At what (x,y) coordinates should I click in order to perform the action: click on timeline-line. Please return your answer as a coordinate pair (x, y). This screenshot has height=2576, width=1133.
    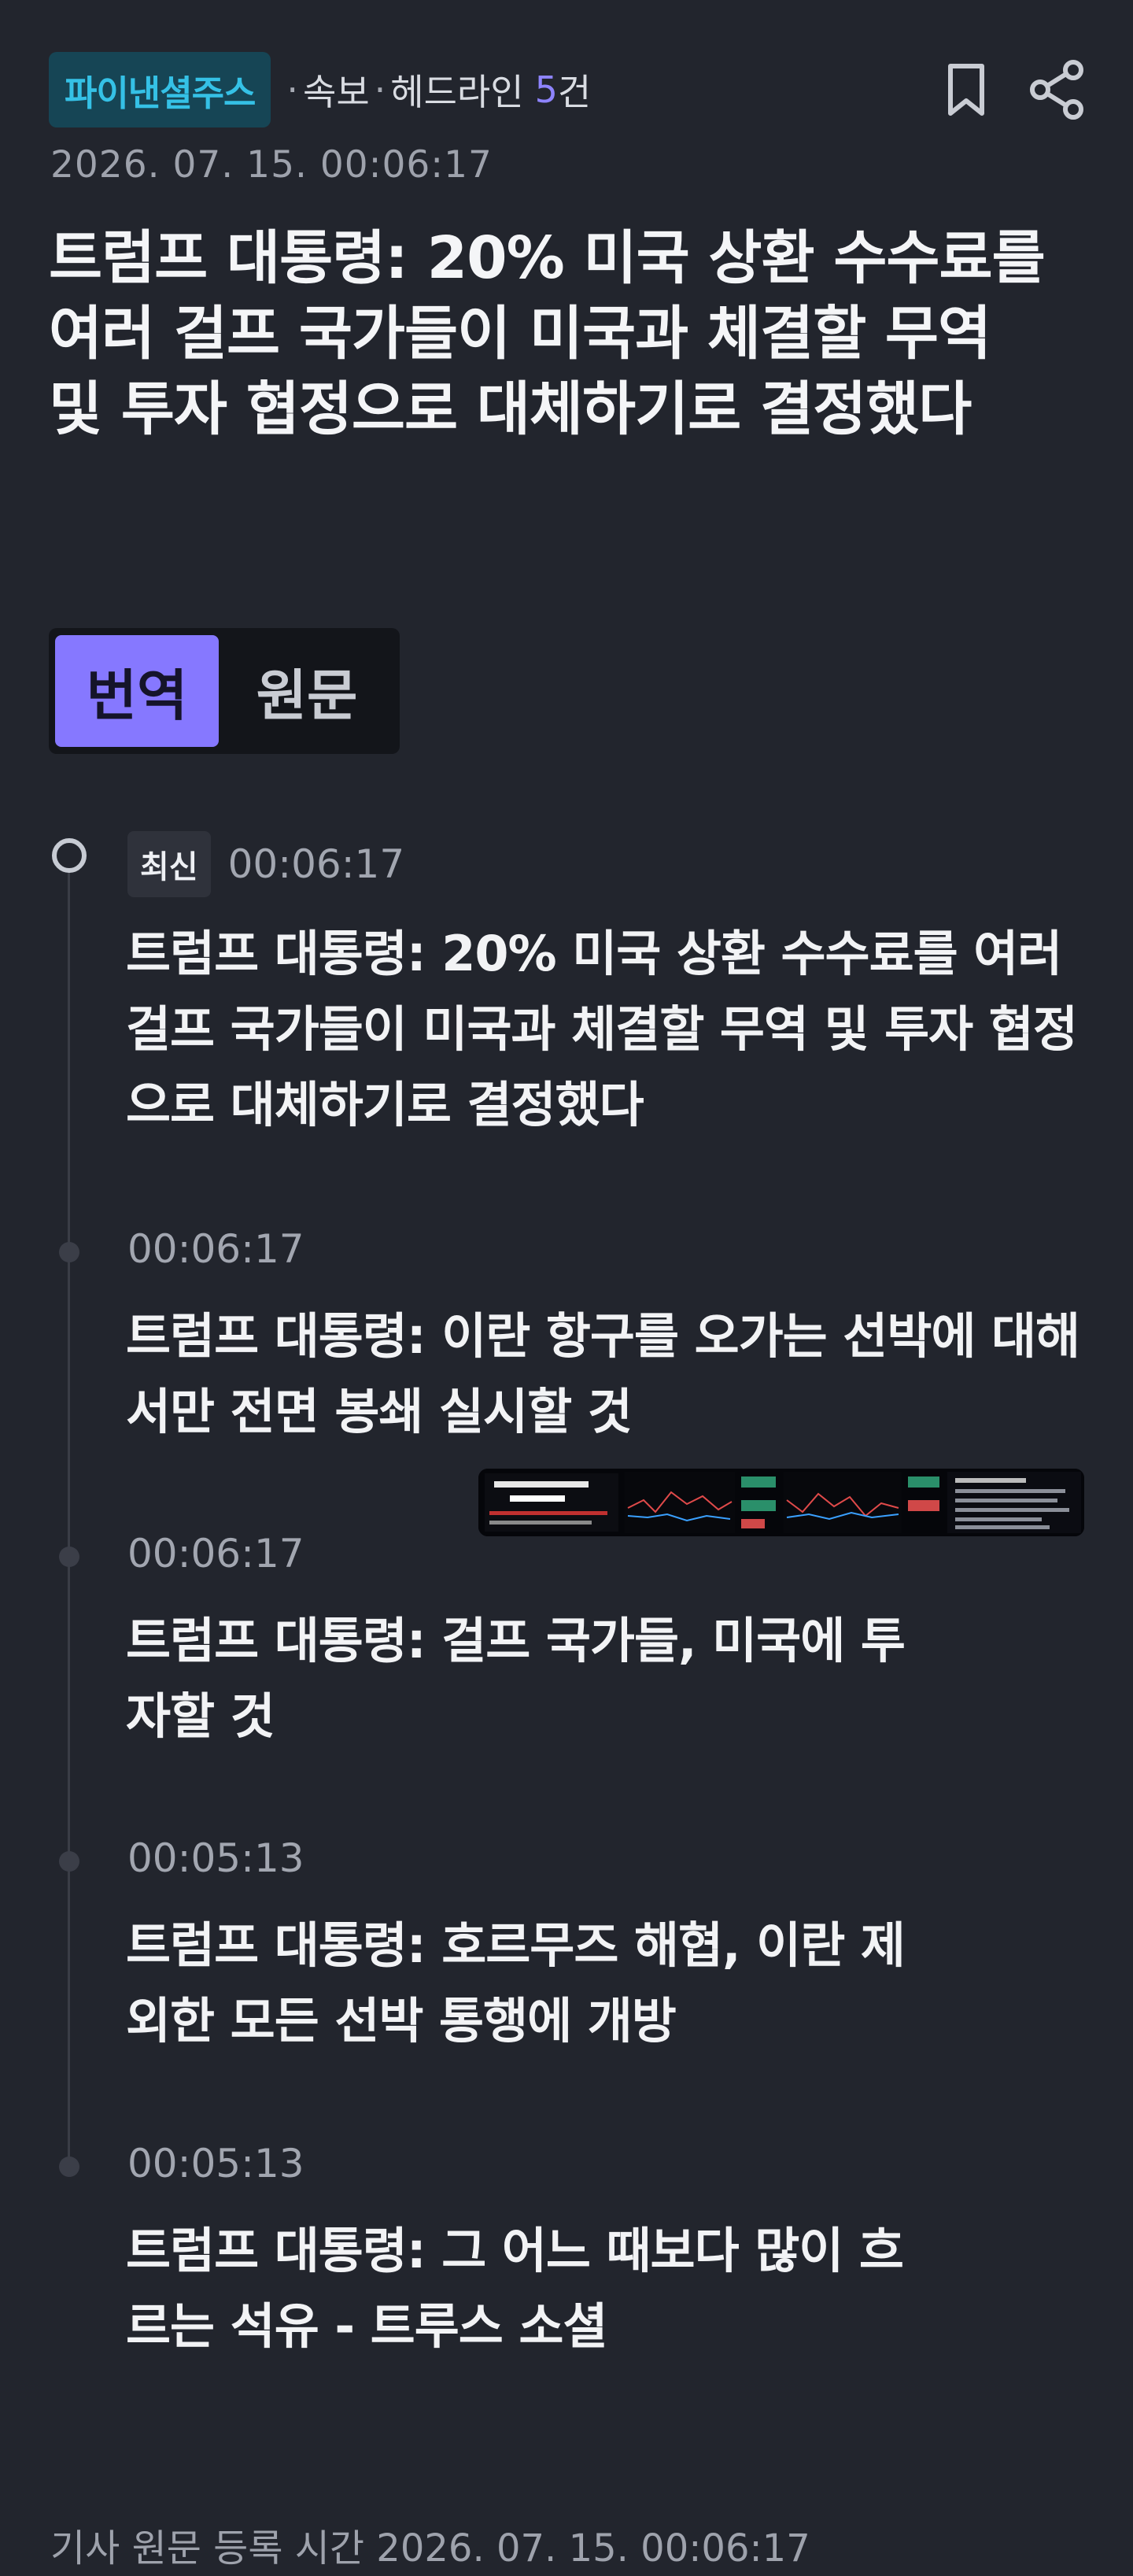
    Looking at the image, I should click on (69, 1515).